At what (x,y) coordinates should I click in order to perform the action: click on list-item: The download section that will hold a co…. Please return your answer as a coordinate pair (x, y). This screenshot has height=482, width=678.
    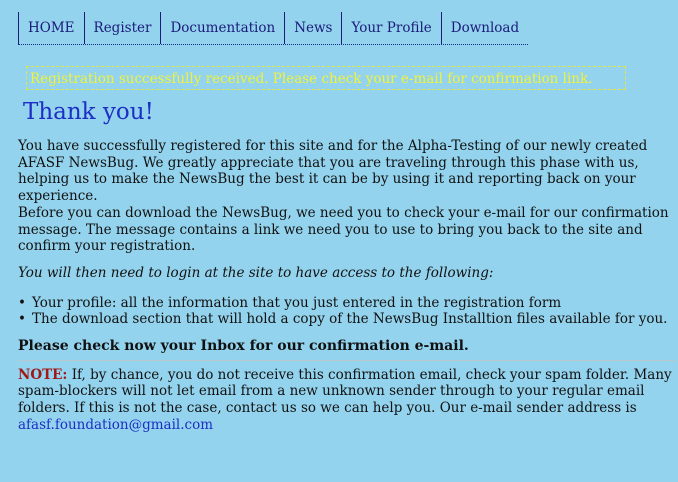
    Looking at the image, I should click on (347, 319).